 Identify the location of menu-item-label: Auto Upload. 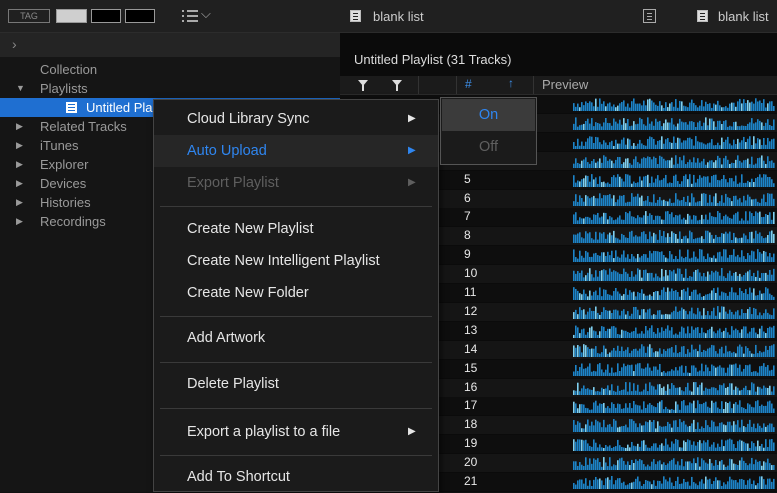
(227, 151).